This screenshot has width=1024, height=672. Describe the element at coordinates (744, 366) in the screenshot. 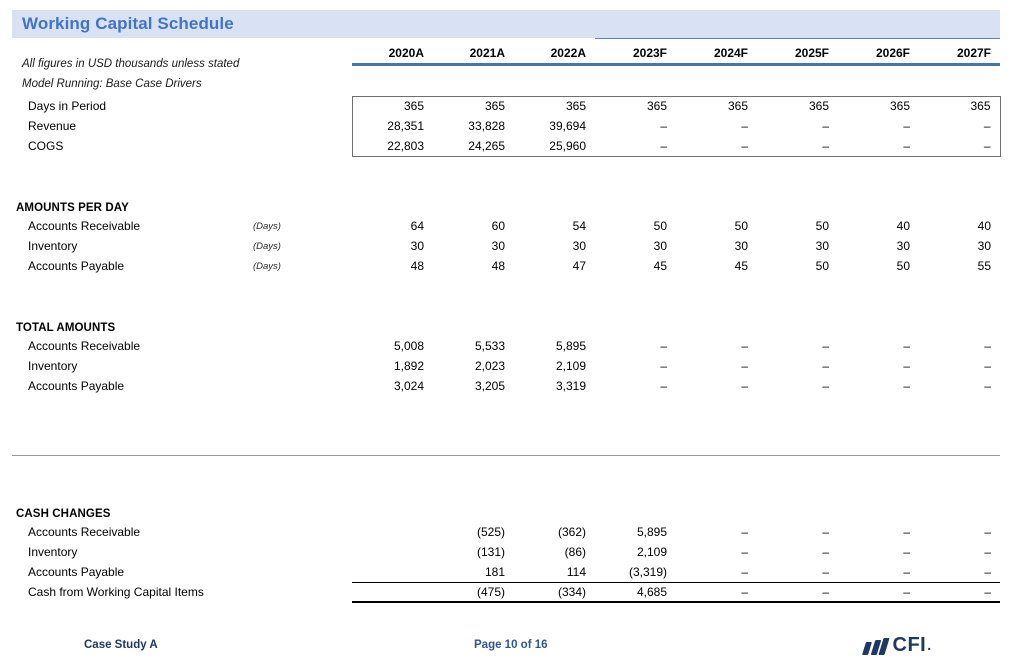

I see `cell-ta-inv-2024F: –` at that location.